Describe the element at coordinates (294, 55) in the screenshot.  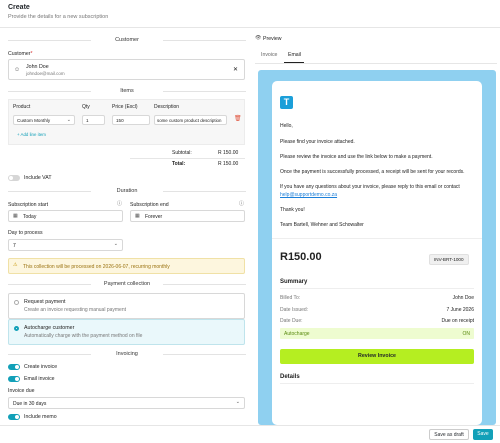
I see `tab-email: Email` at that location.